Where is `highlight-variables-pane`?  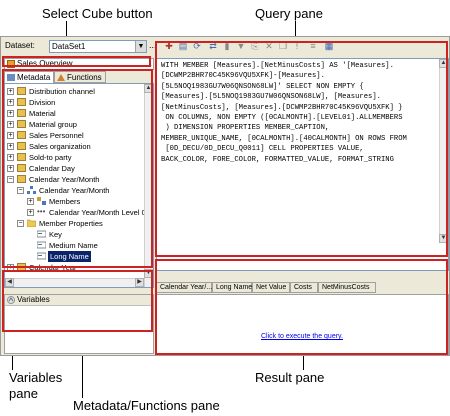 highlight-variables-pane is located at coordinates (77, 301).